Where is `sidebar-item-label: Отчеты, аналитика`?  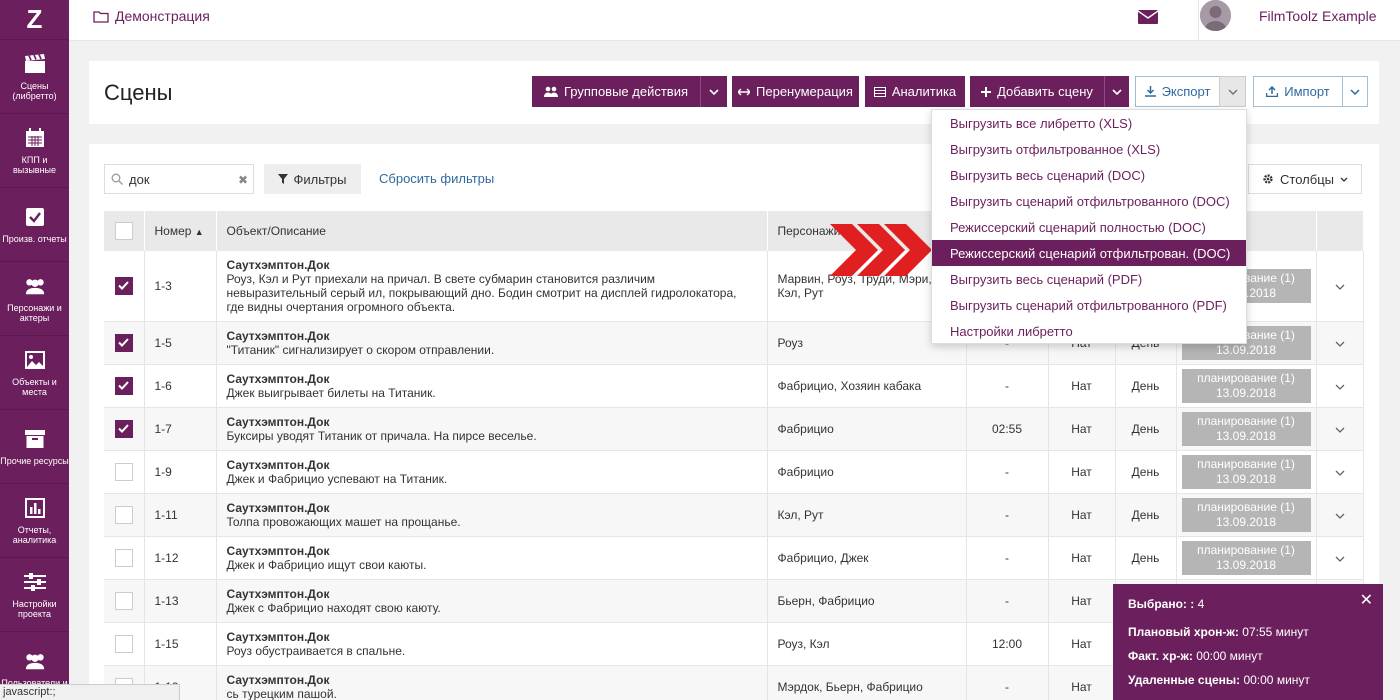
sidebar-item-label: Отчеты, аналитика is located at coordinates (34, 534).